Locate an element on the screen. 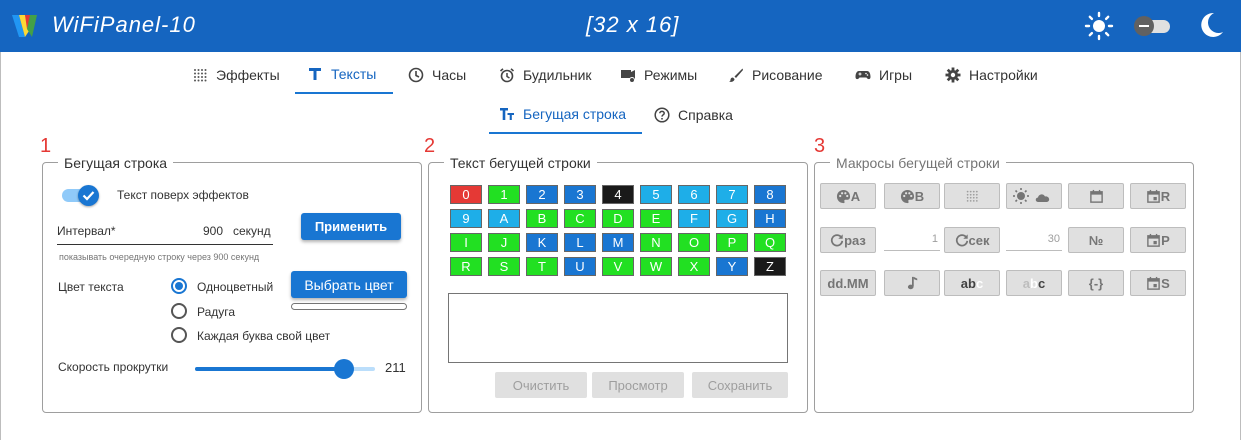  tab-alarm: Будильник is located at coordinates (545, 75).